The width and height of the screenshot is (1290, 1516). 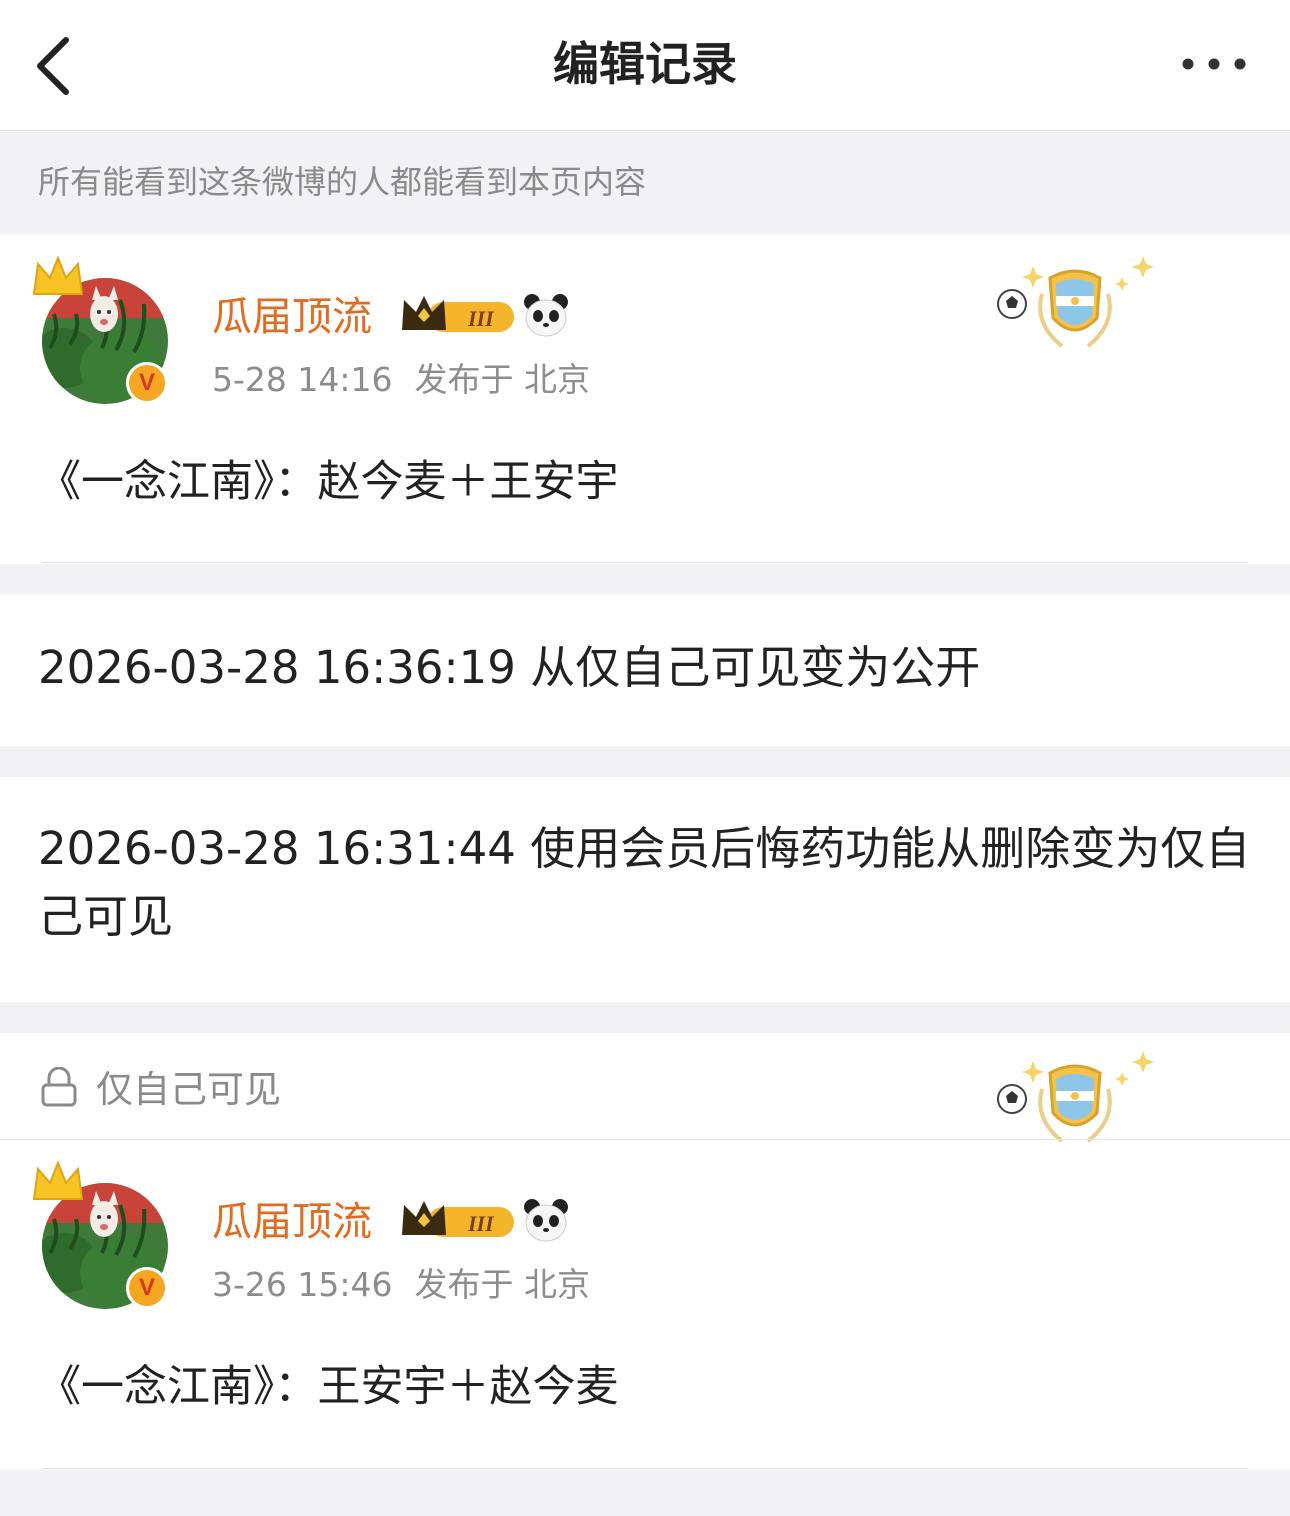 I want to click on post-time: 5-28 14:16, so click(x=302, y=379).